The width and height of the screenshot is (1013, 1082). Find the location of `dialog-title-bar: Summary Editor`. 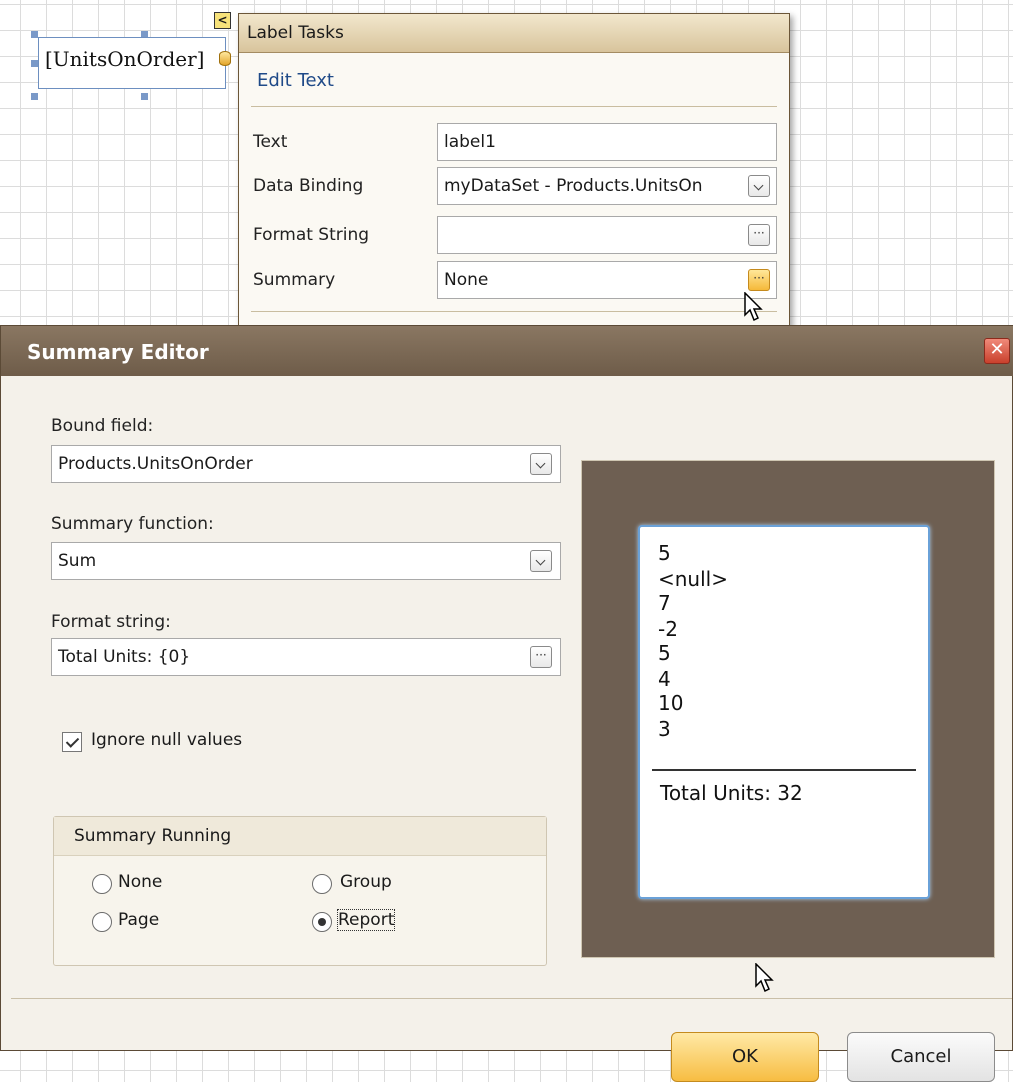

dialog-title-bar: Summary Editor is located at coordinates (507, 351).